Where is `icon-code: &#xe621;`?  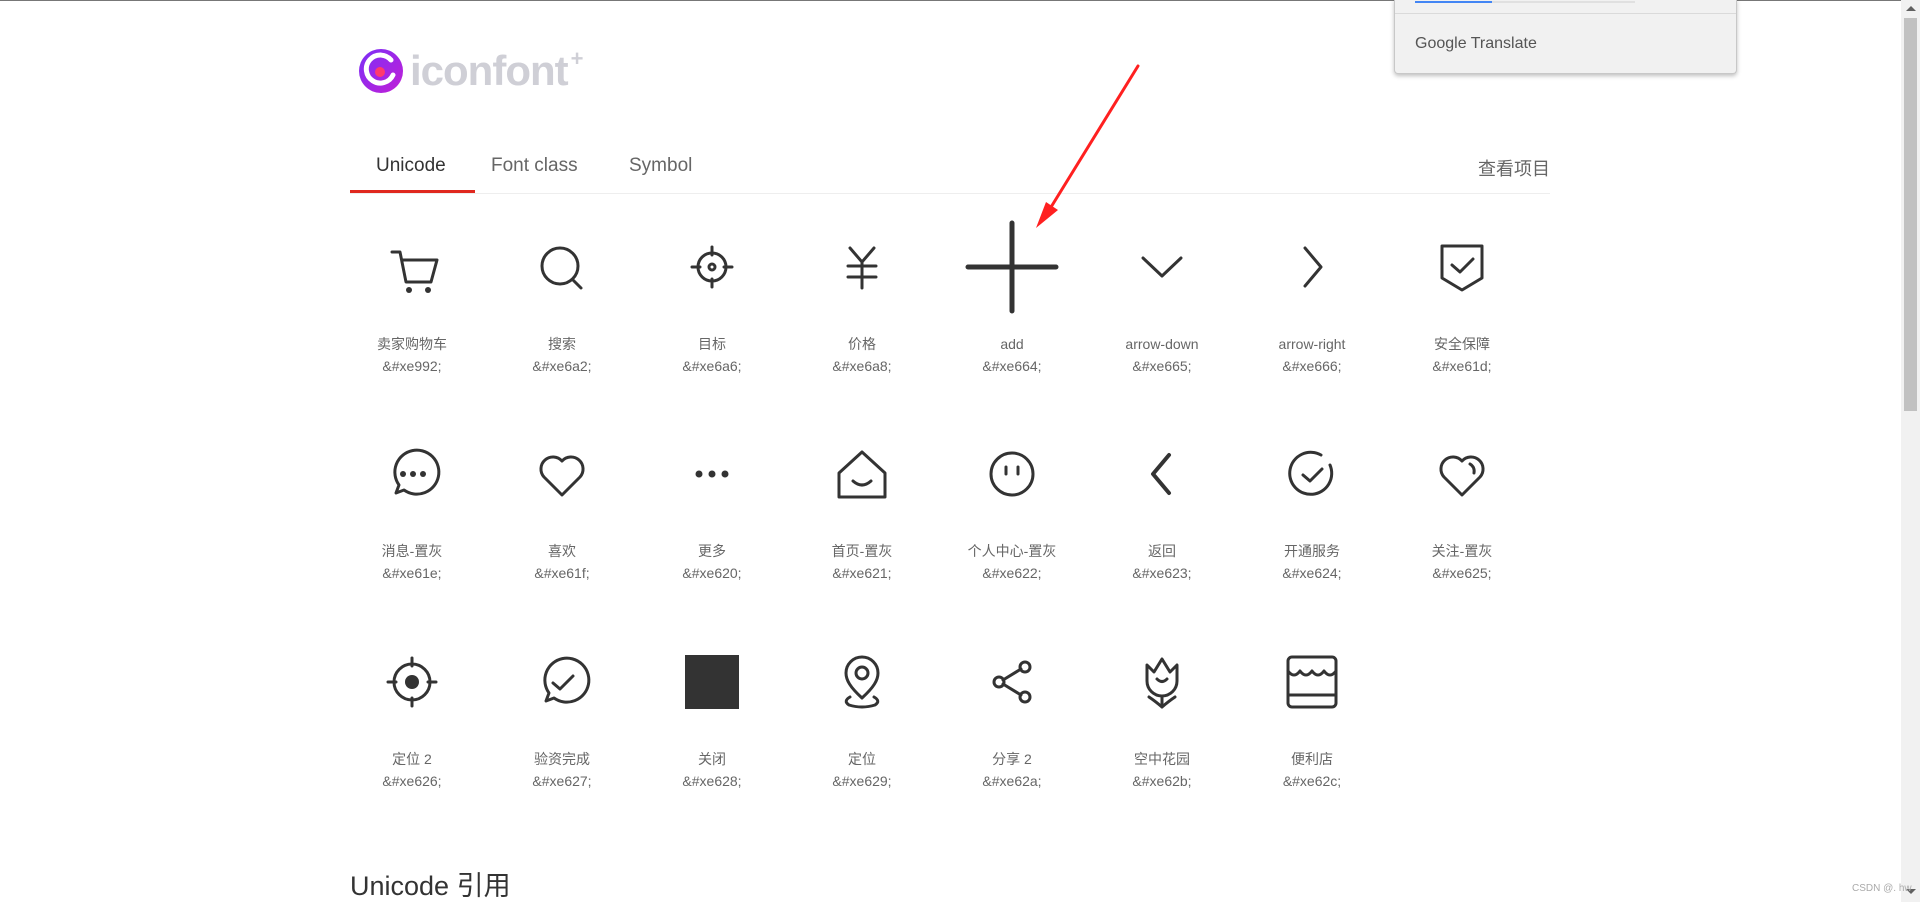 icon-code: &#xe621; is located at coordinates (862, 573).